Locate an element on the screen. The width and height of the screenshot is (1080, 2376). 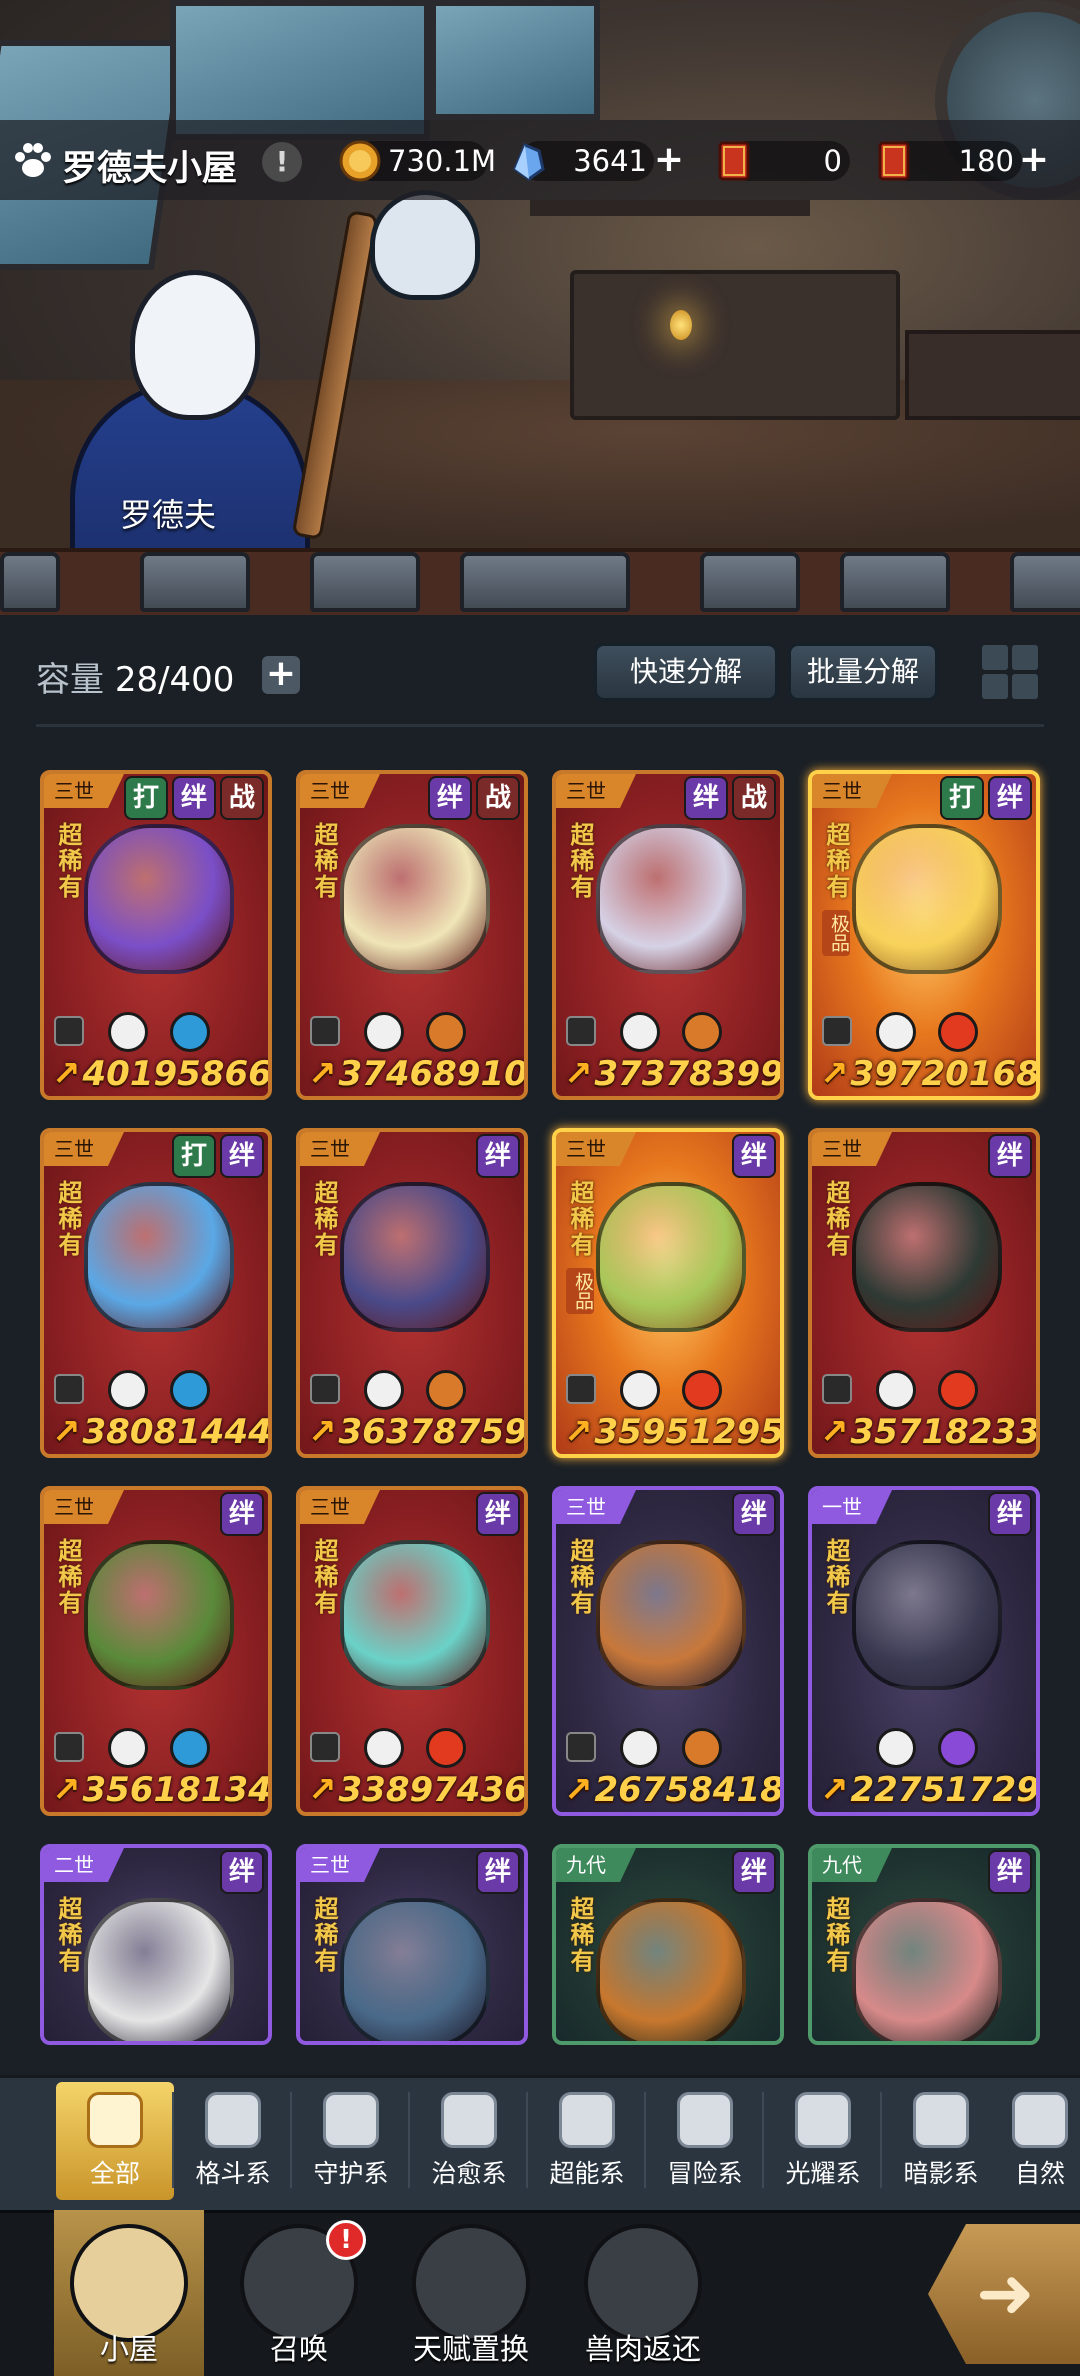
power-value: 35618134 is located at coordinates (177, 1790).